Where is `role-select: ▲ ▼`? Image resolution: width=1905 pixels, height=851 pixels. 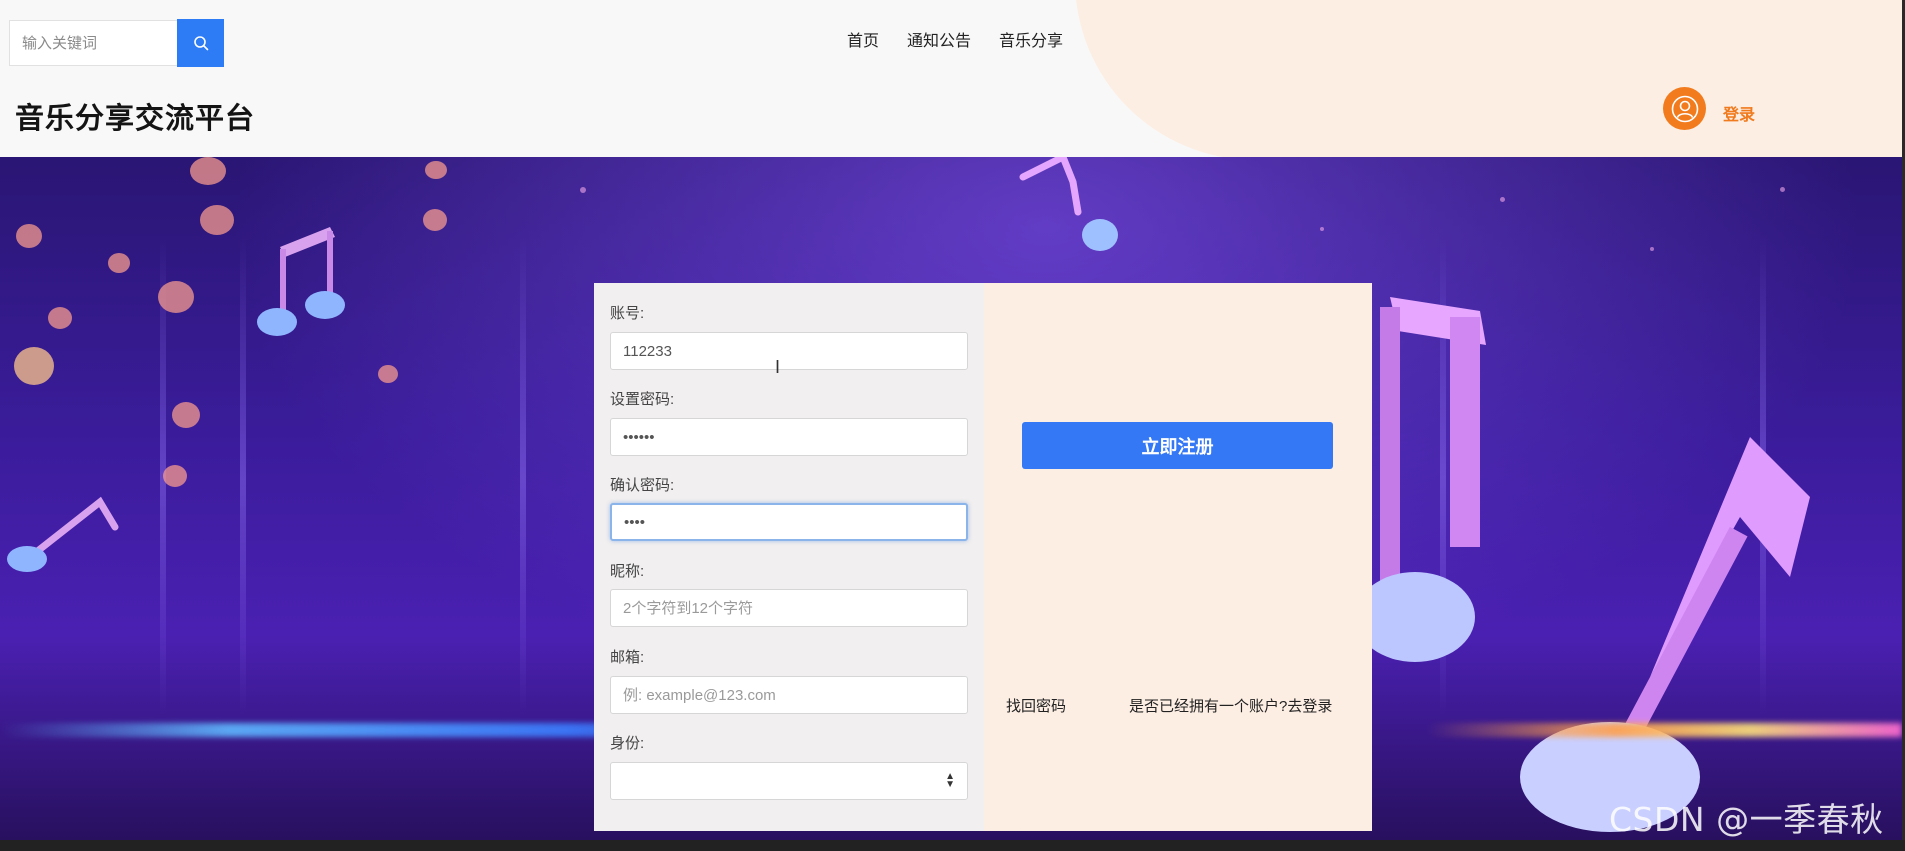 role-select: ▲ ▼ is located at coordinates (789, 781).